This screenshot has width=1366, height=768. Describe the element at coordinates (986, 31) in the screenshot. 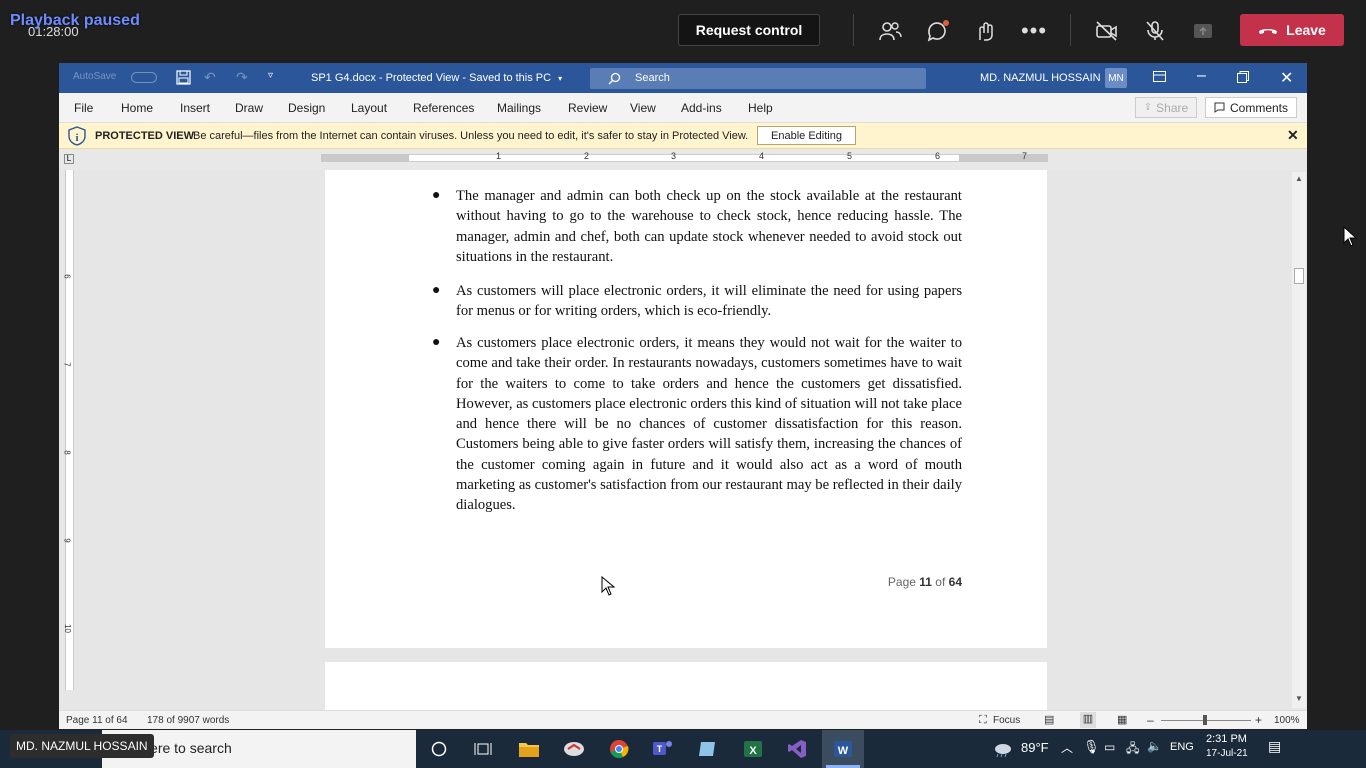

I see `reactions-icon` at that location.